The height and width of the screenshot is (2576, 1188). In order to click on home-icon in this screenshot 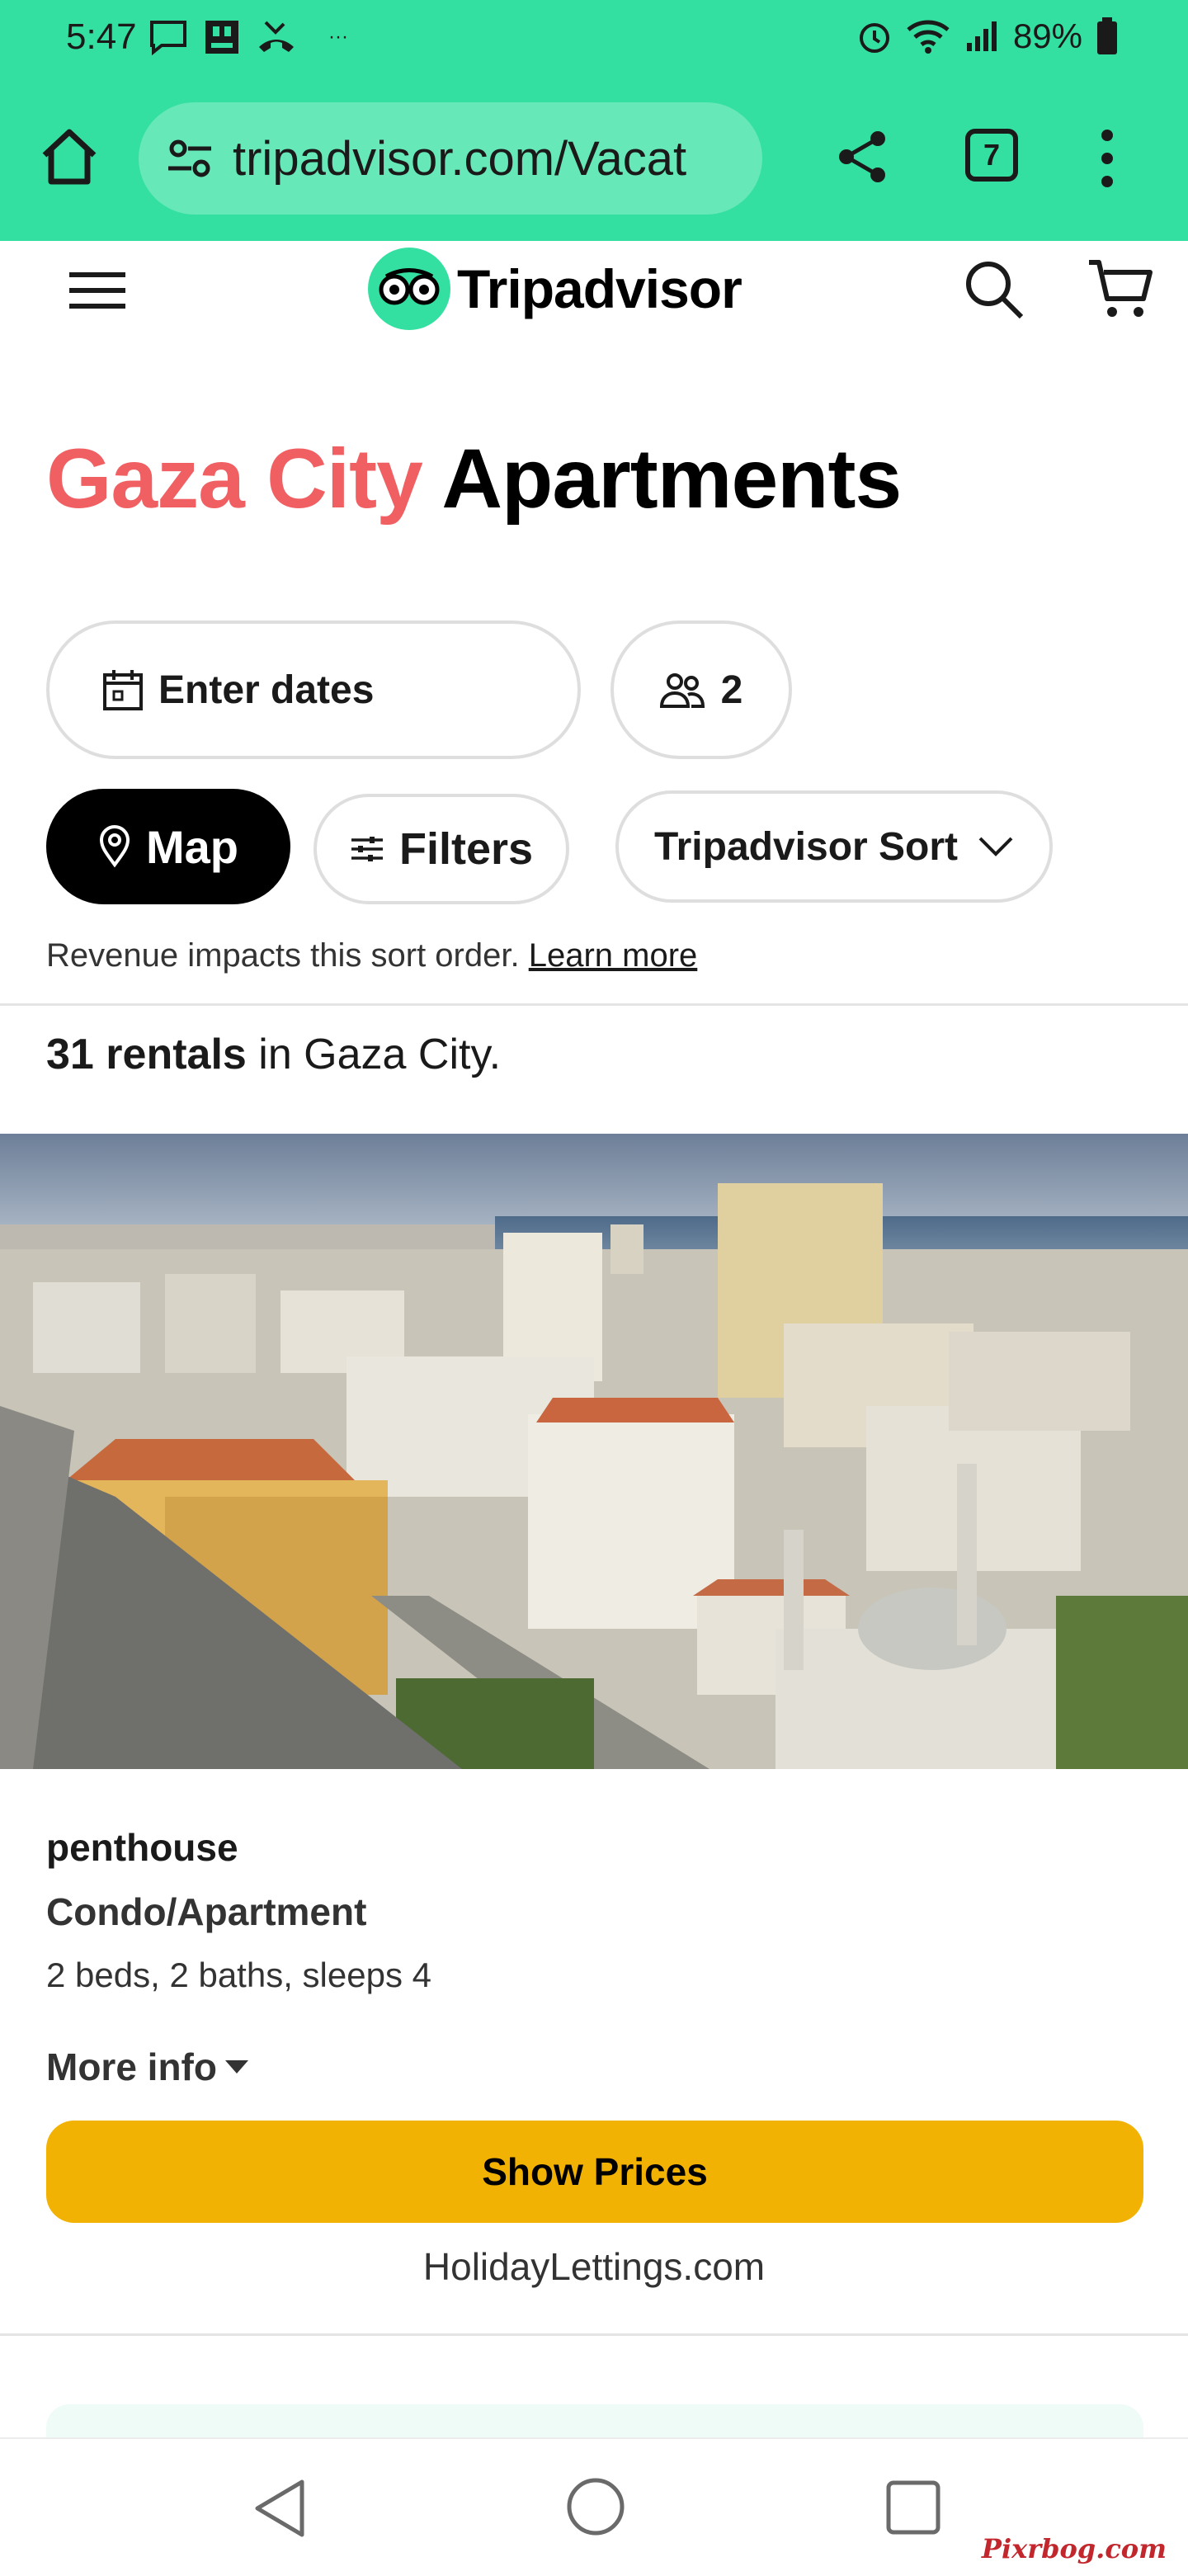, I will do `click(69, 157)`.